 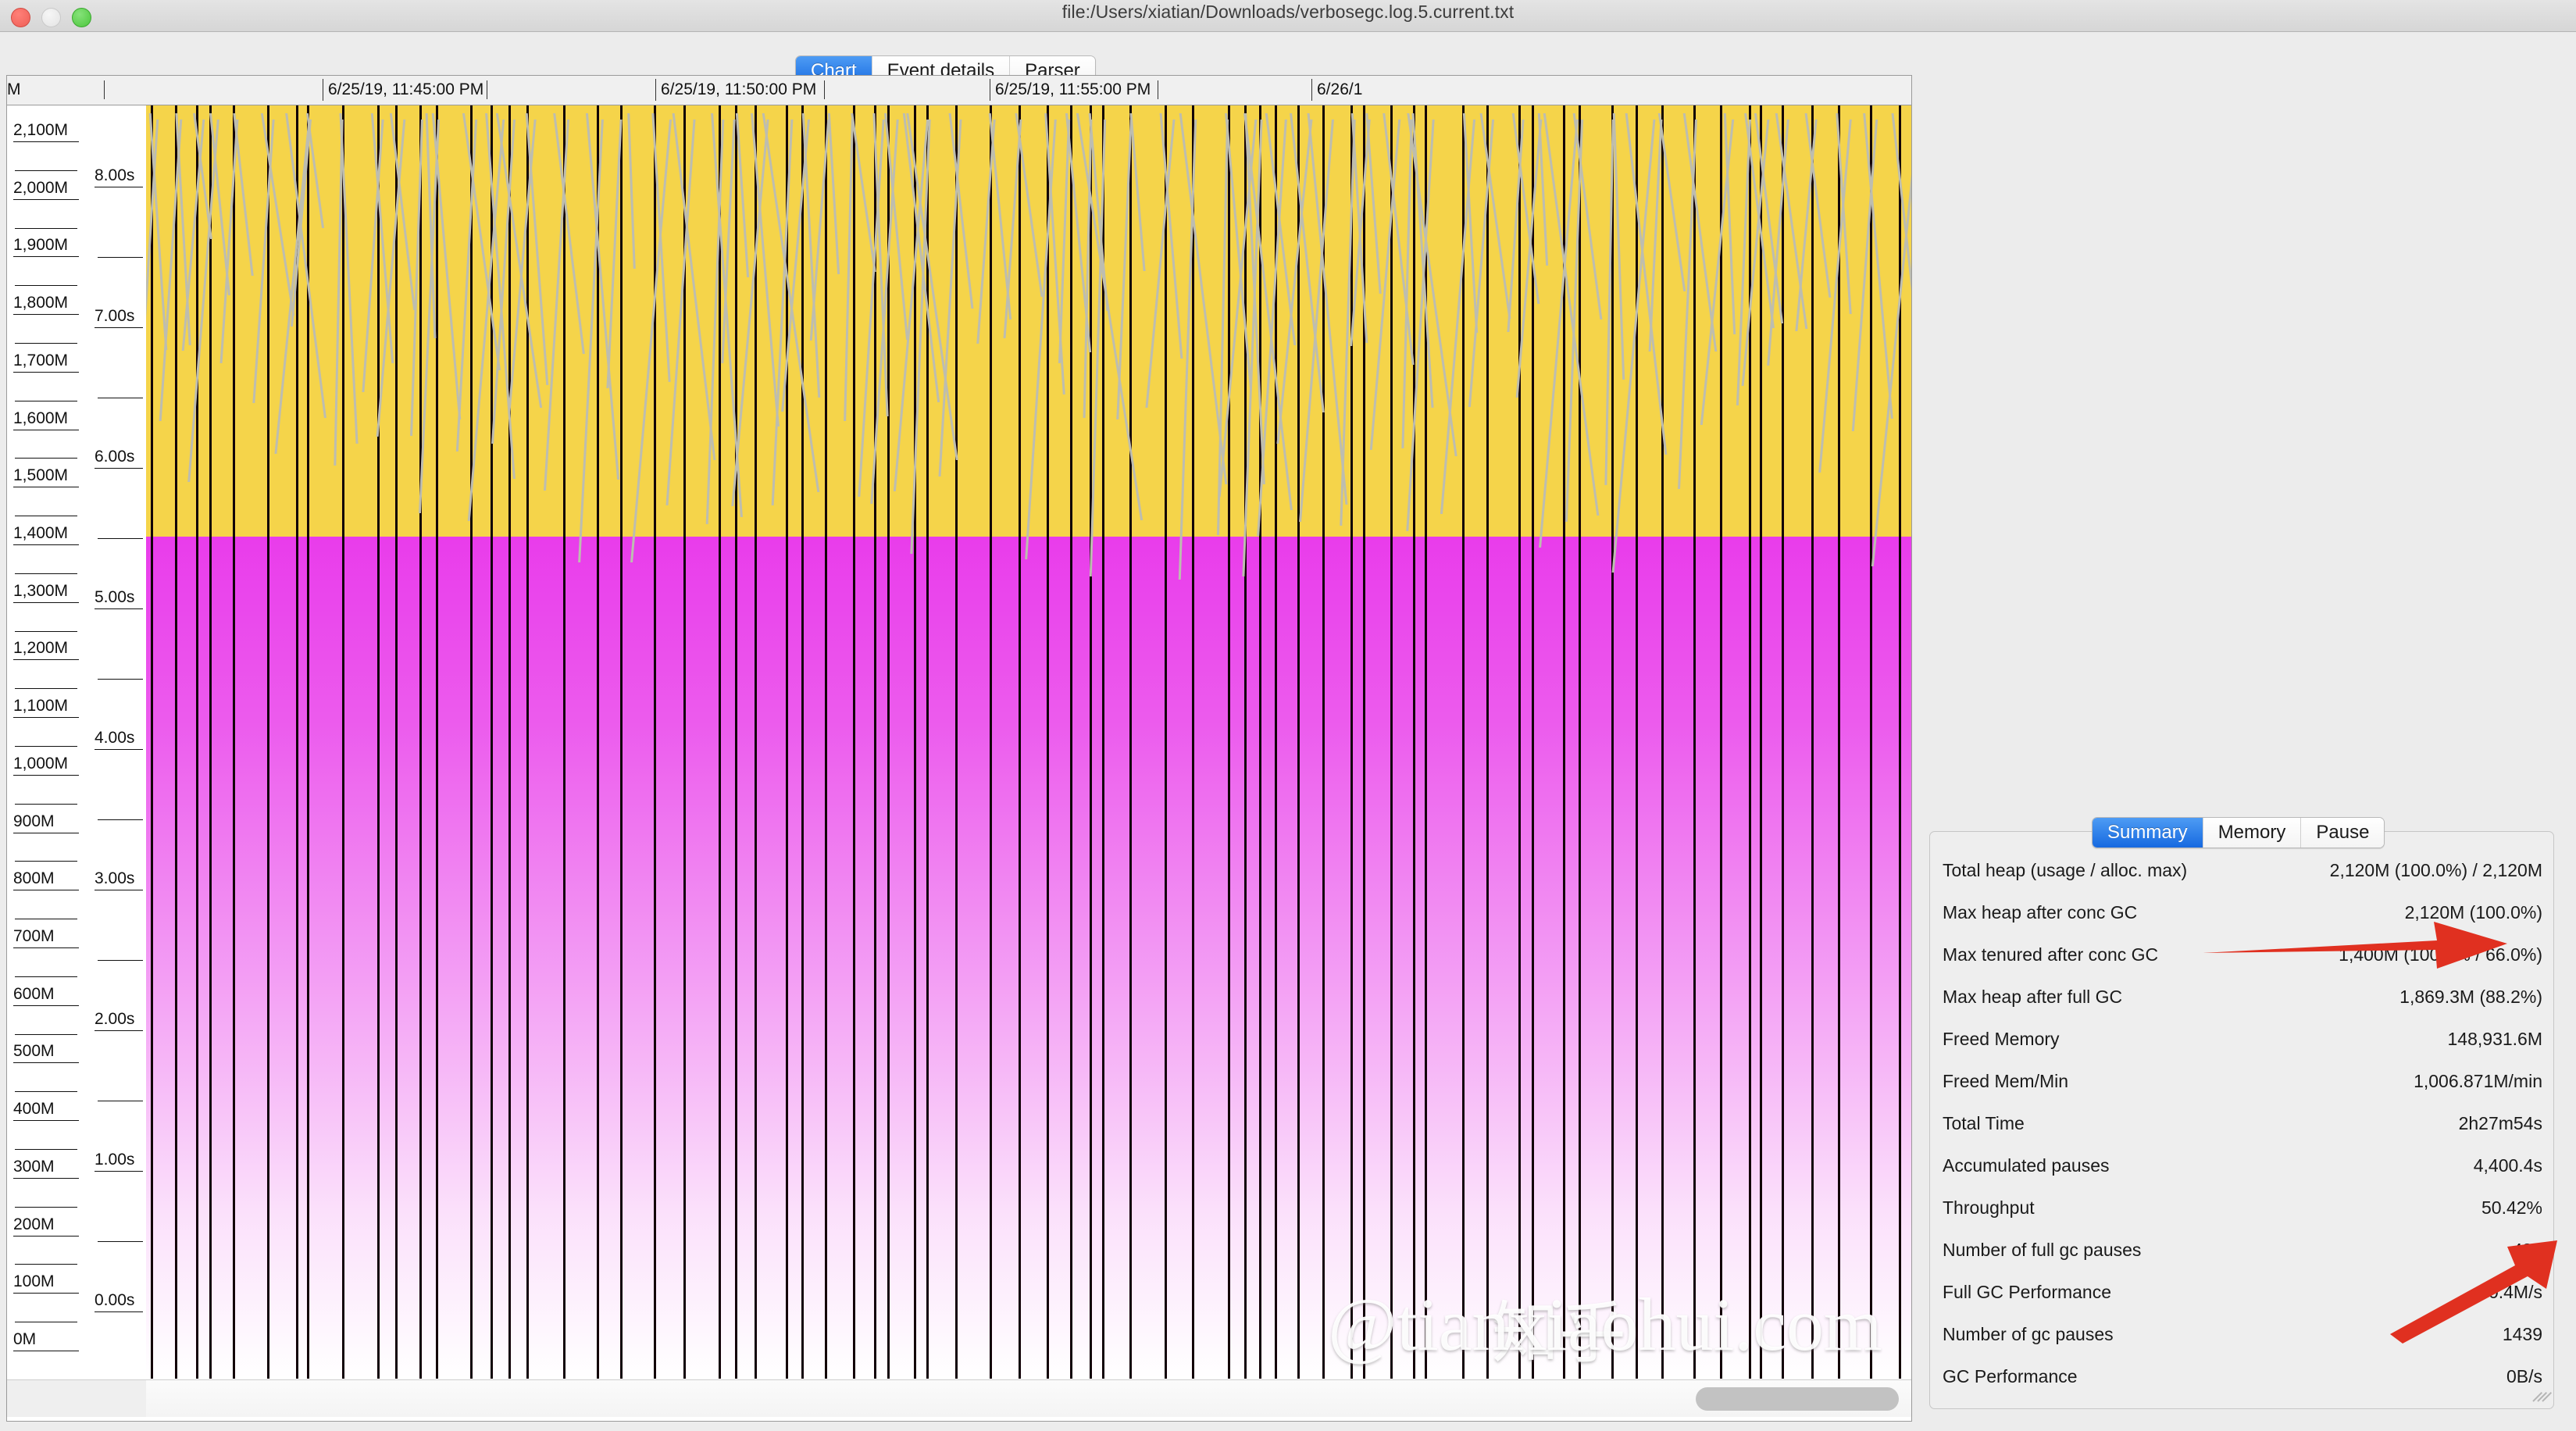 I want to click on y-axis-pause-tick-label: 0.00s, so click(x=115, y=1300).